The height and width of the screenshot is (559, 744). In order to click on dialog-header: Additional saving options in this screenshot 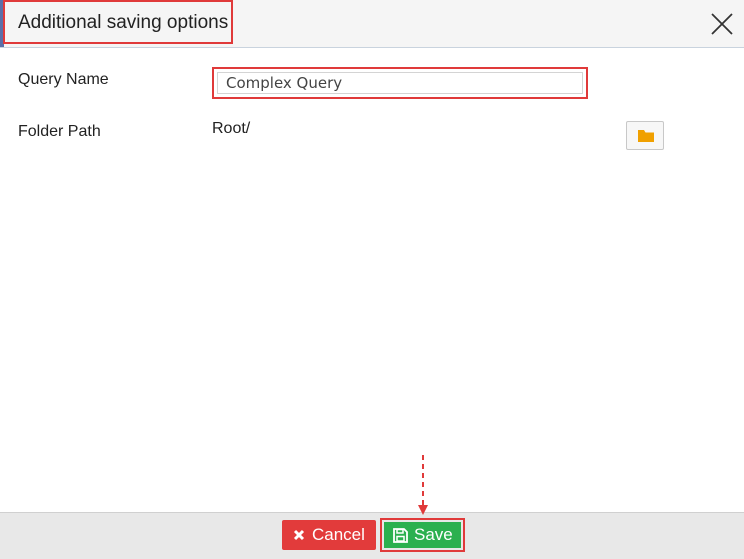, I will do `click(372, 24)`.